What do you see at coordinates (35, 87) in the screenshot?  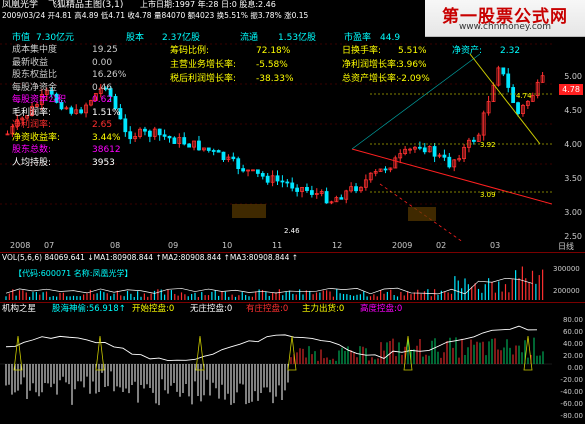 I see `fundamental-label: 每股净资金` at bounding box center [35, 87].